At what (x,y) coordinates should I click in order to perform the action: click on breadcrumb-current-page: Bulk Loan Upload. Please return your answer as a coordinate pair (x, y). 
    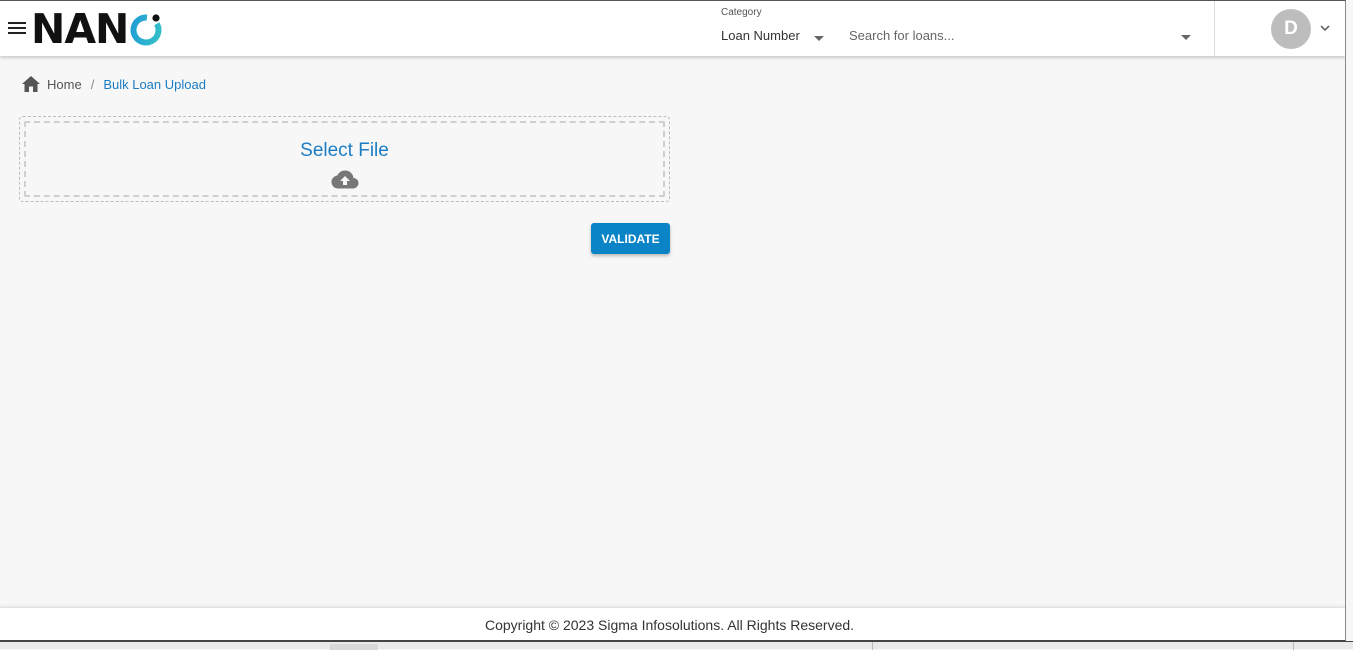
    Looking at the image, I should click on (154, 84).